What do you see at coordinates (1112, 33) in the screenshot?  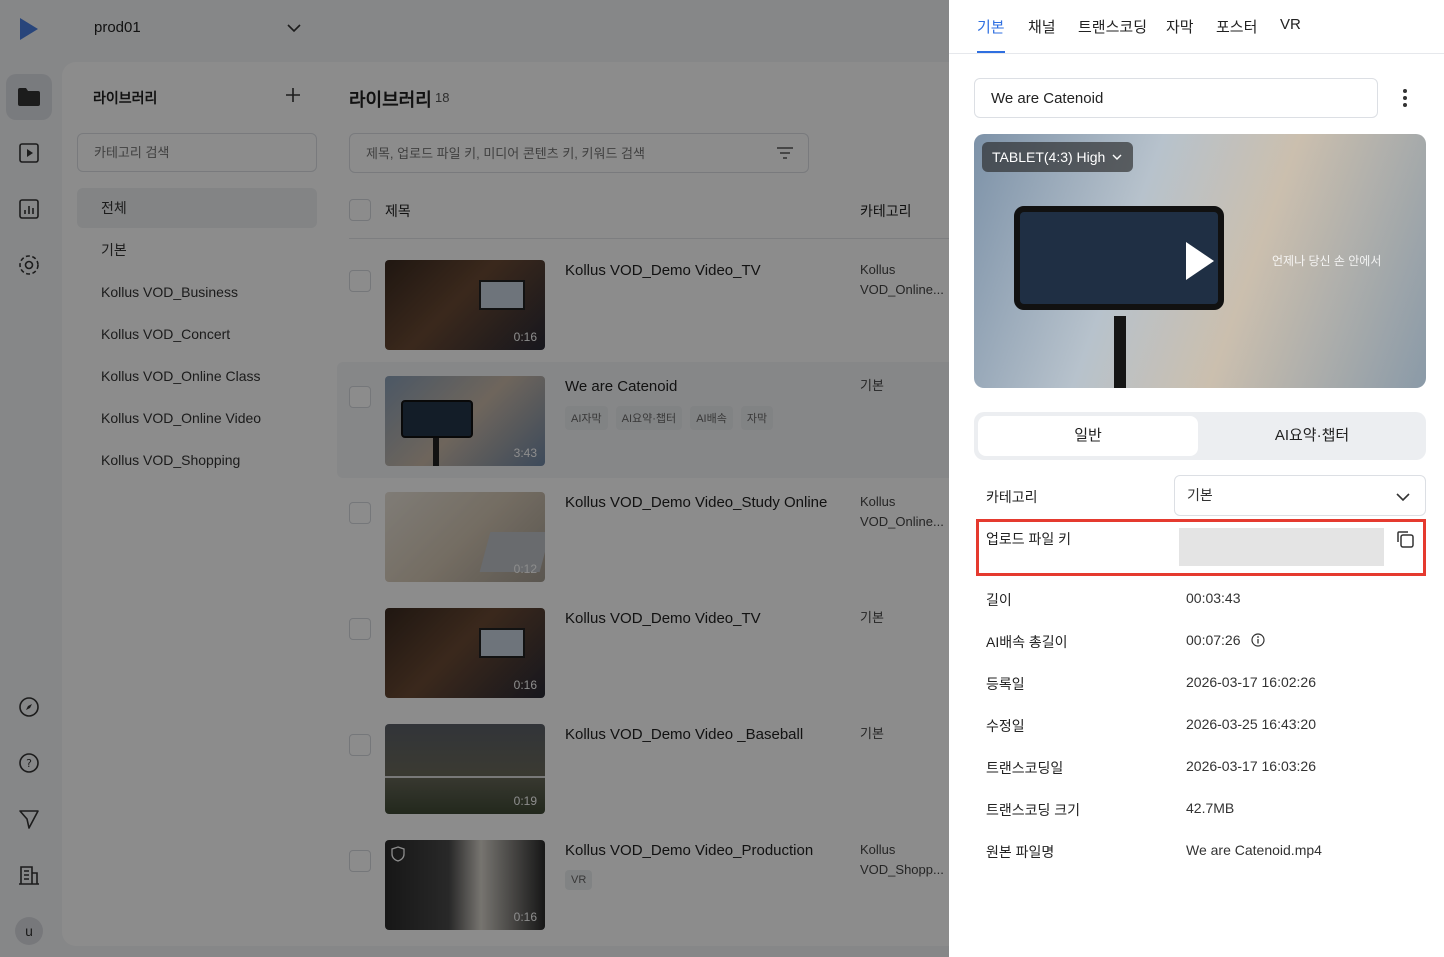 I see `tab-transcoding: 트랜스코딩` at bounding box center [1112, 33].